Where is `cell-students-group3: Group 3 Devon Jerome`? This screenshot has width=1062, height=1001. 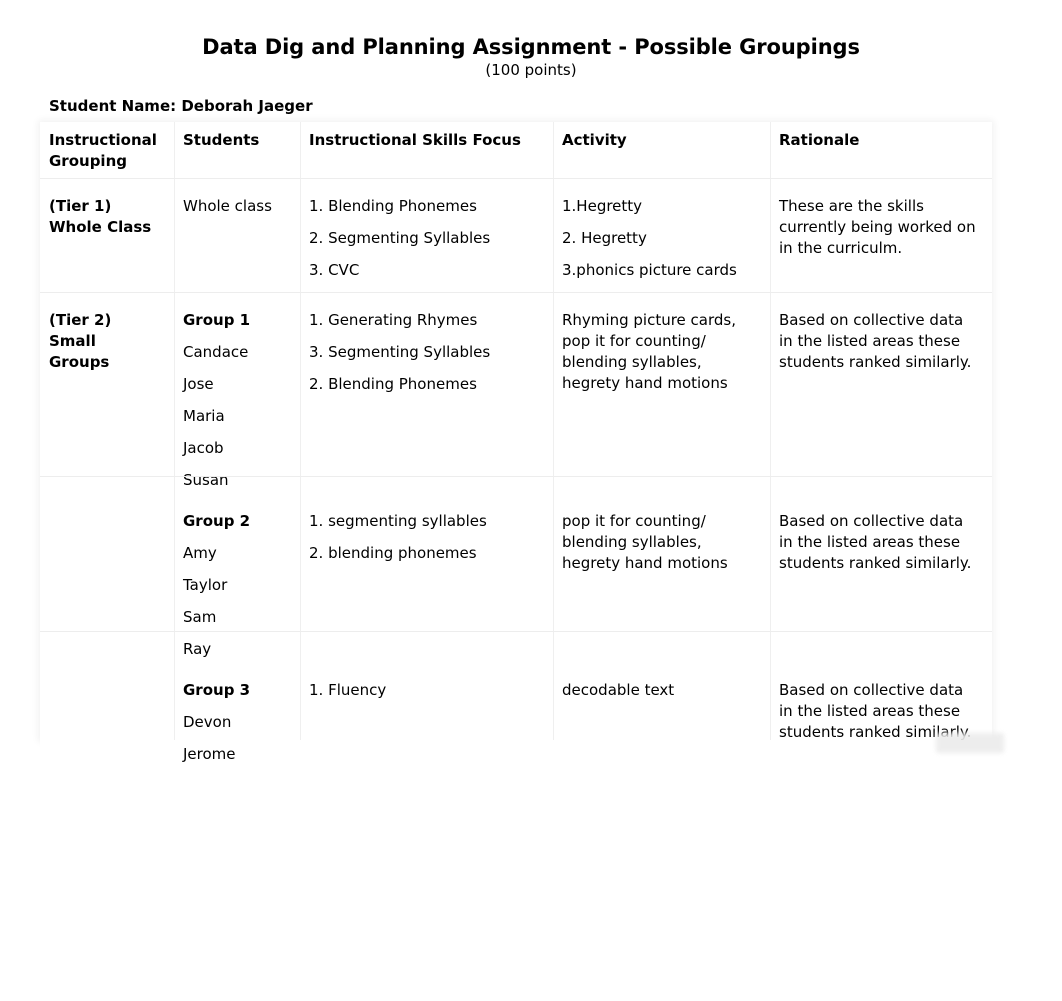
cell-students-group3: Group 3 Devon Jerome is located at coordinates (237, 722).